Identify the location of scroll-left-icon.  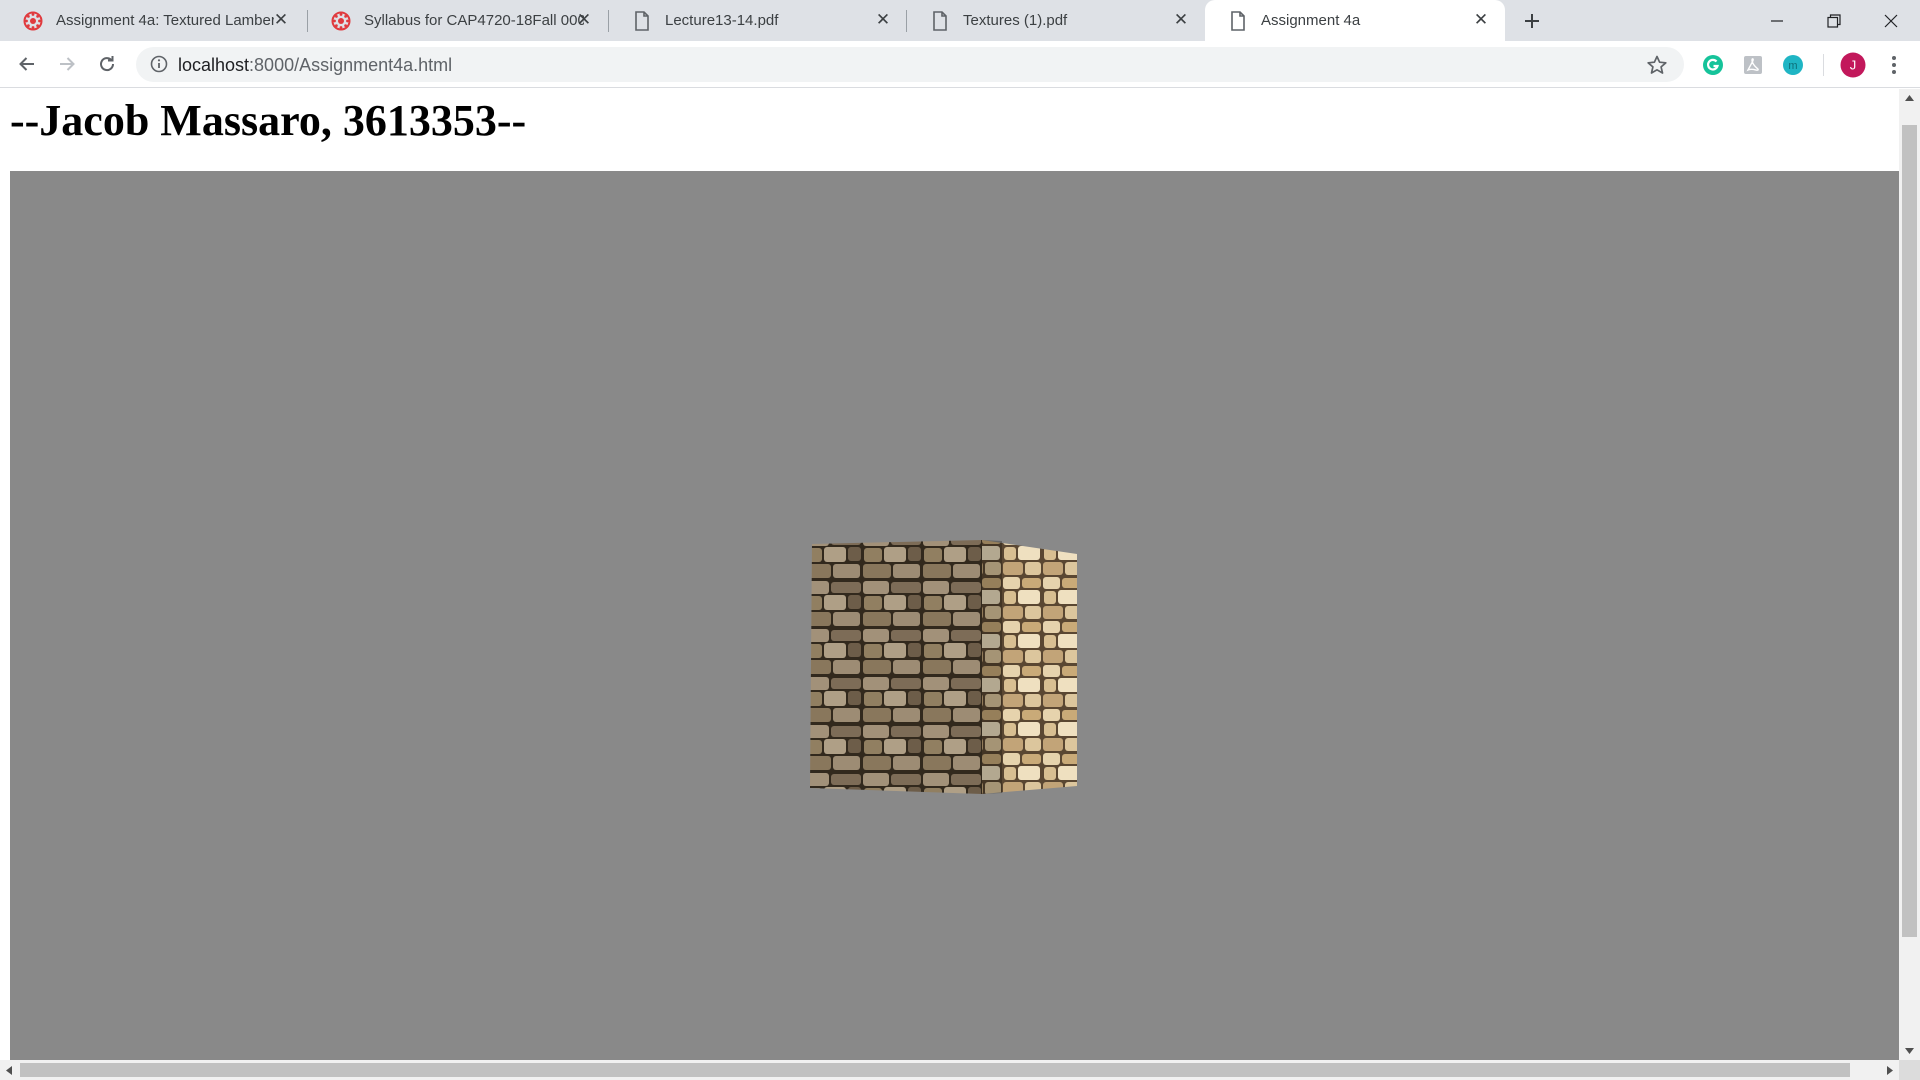
(9, 1070).